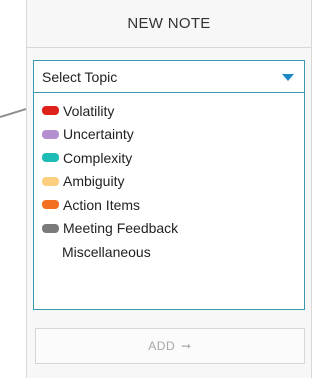 This screenshot has height=378, width=320. Describe the element at coordinates (186, 346) in the screenshot. I see `arrow-right-icon: ➞` at that location.